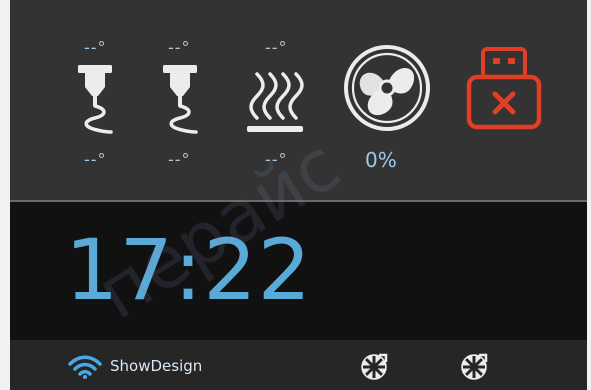 The image size is (591, 390). What do you see at coordinates (274, 100) in the screenshot?
I see `heated-bed-icon` at bounding box center [274, 100].